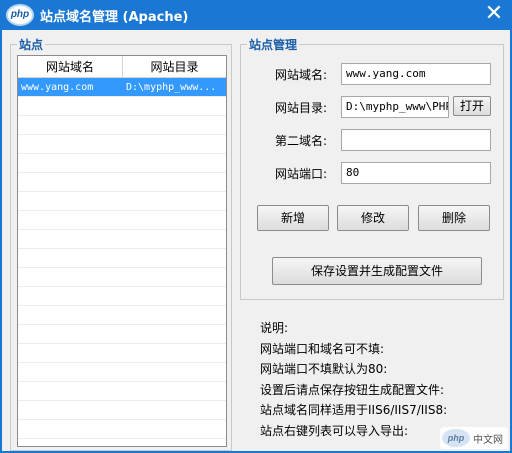  Describe the element at coordinates (293, 218) in the screenshot. I see `add-button: 新增` at that location.